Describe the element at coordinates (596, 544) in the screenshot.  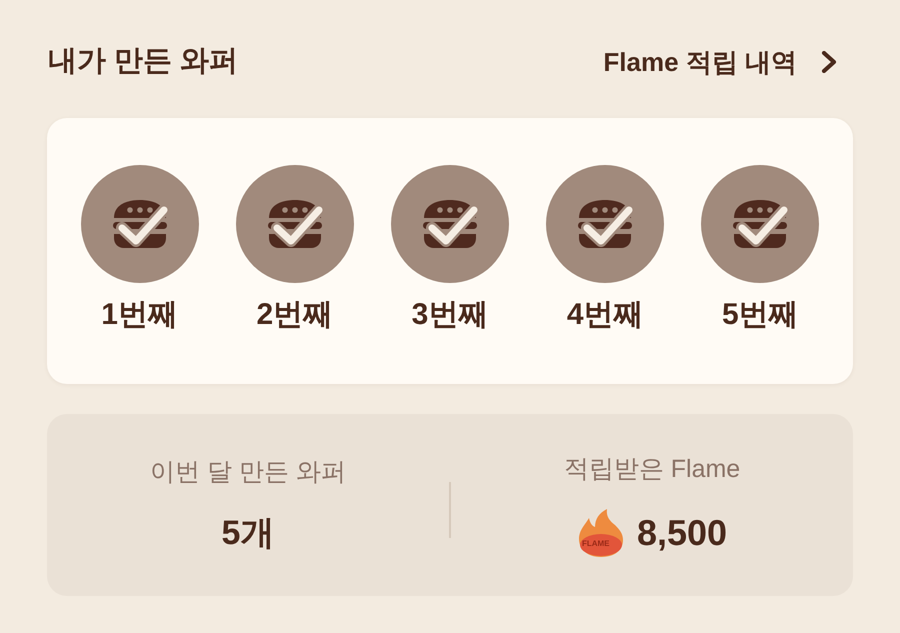
I see `flame-logo-text: FLAME` at that location.